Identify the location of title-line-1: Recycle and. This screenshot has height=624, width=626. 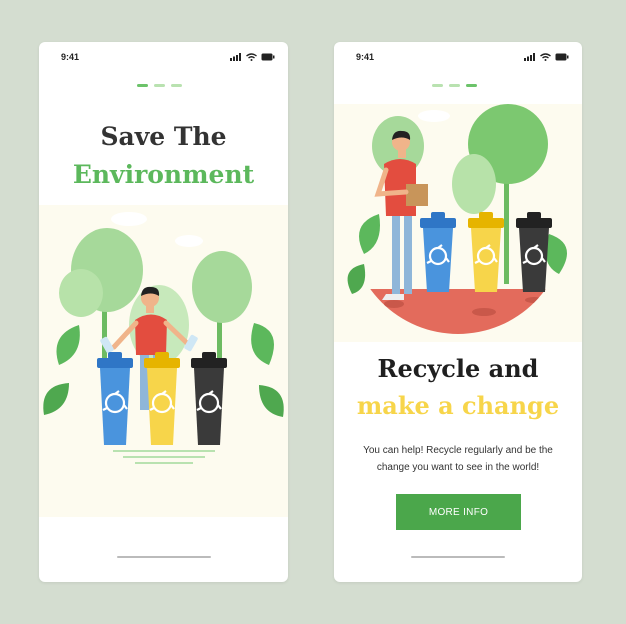
(458, 368).